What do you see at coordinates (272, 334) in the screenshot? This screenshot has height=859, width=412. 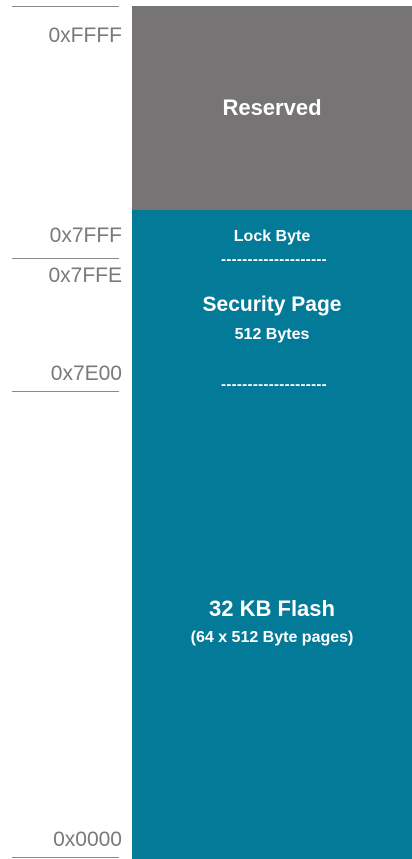 I see `security-page-size: 512 Bytes` at bounding box center [272, 334].